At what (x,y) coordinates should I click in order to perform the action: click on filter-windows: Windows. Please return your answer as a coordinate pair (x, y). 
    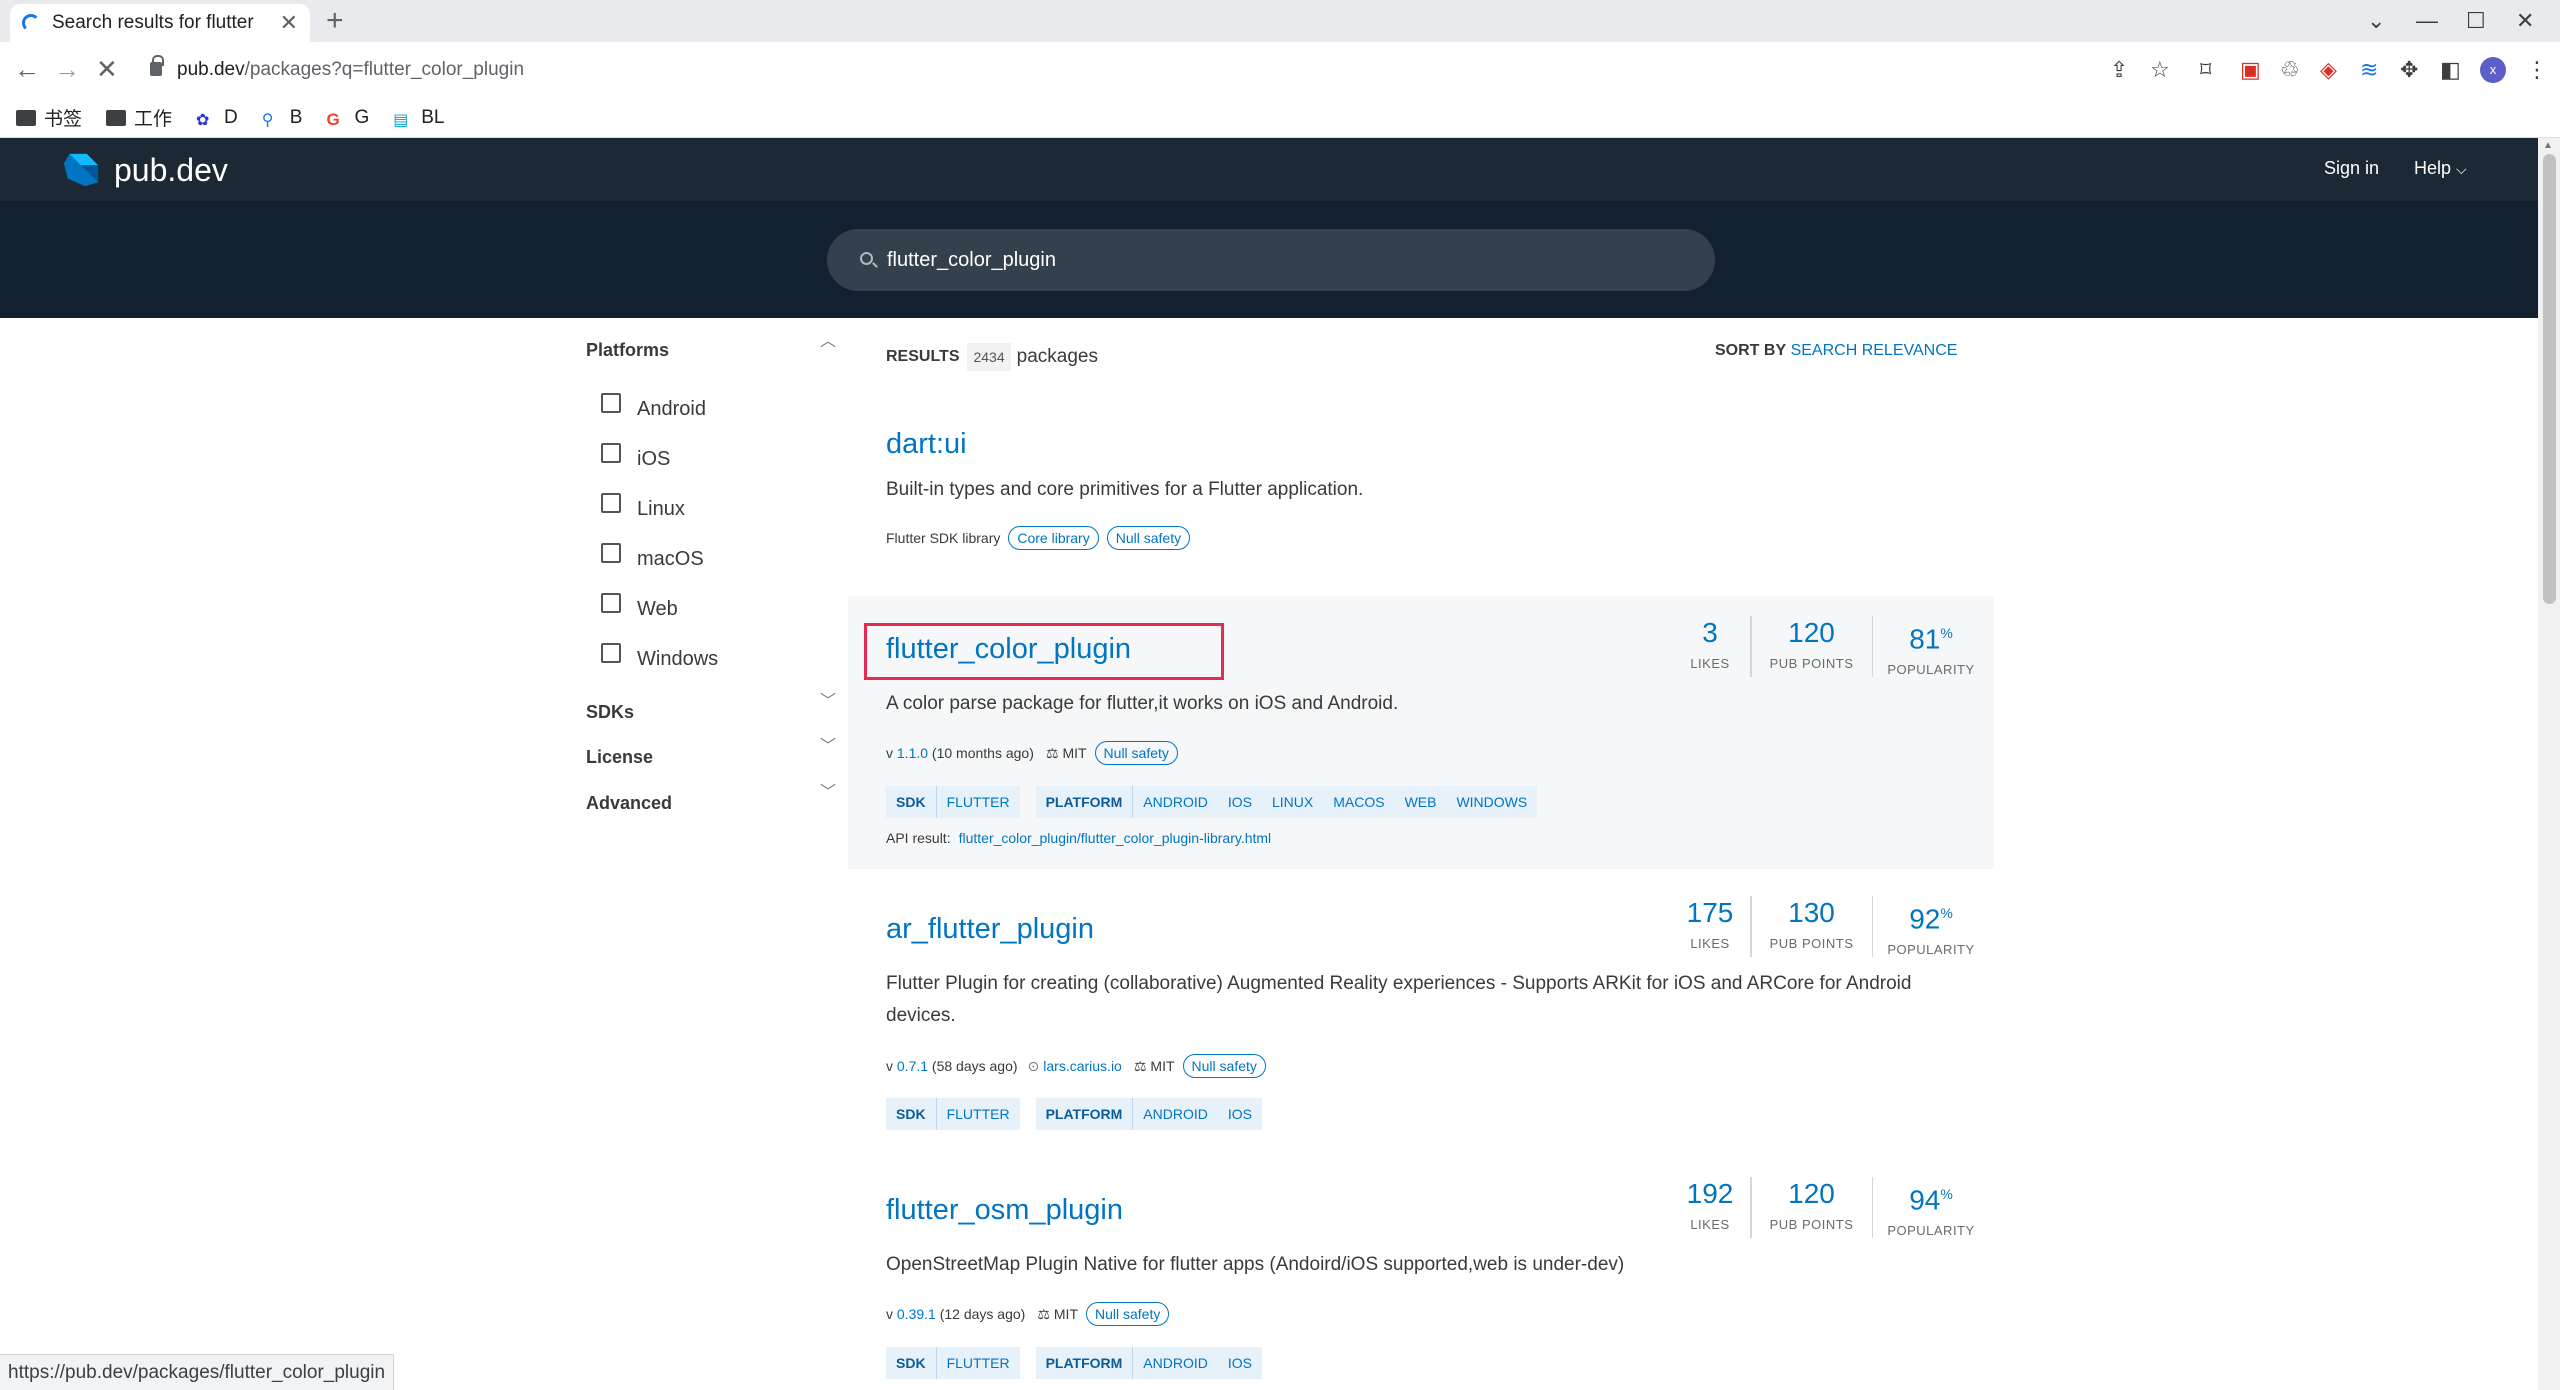
    Looking at the image, I should click on (659, 656).